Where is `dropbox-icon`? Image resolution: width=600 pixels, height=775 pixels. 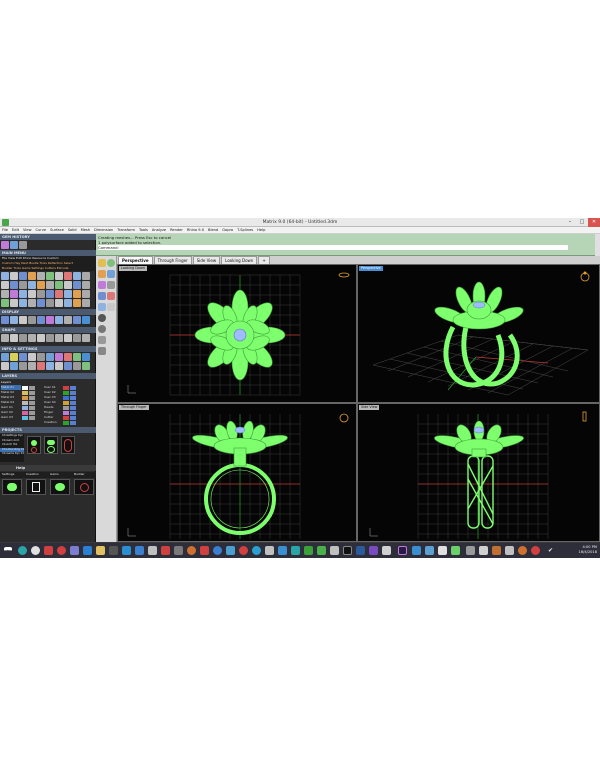 dropbox-icon is located at coordinates (282, 550).